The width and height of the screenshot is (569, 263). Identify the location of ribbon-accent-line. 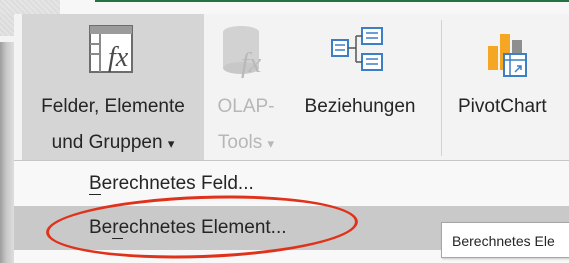
(332, 1).